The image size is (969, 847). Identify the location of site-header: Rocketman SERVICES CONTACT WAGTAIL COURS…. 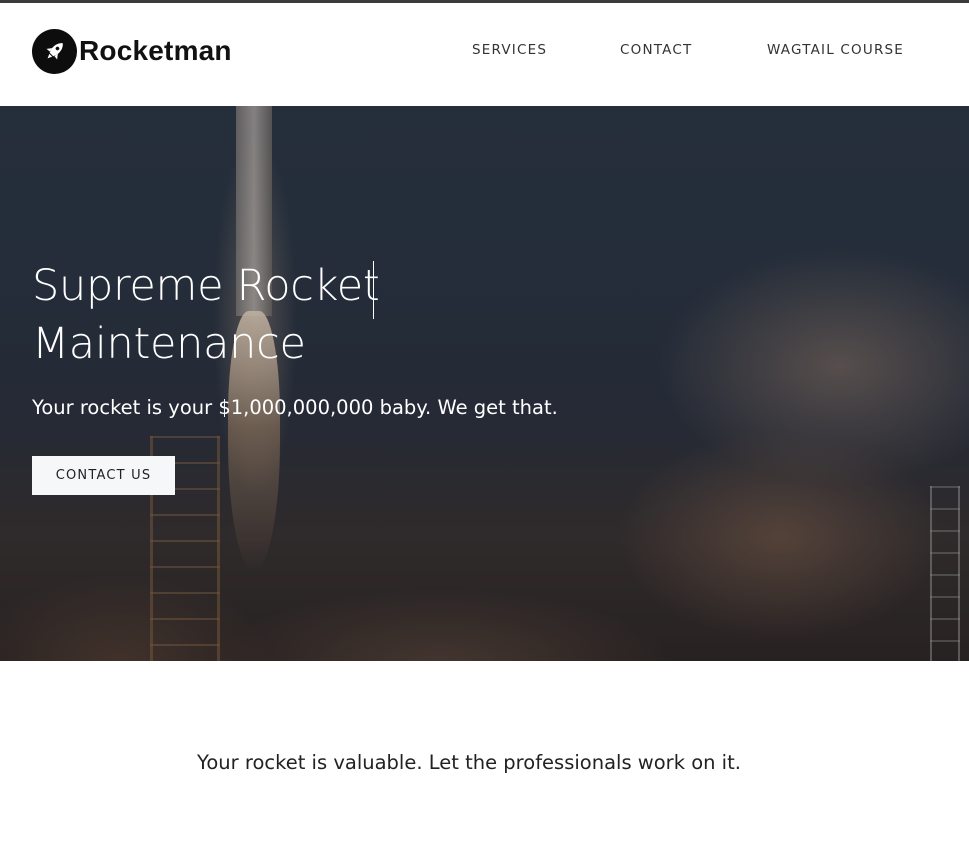
(484, 54).